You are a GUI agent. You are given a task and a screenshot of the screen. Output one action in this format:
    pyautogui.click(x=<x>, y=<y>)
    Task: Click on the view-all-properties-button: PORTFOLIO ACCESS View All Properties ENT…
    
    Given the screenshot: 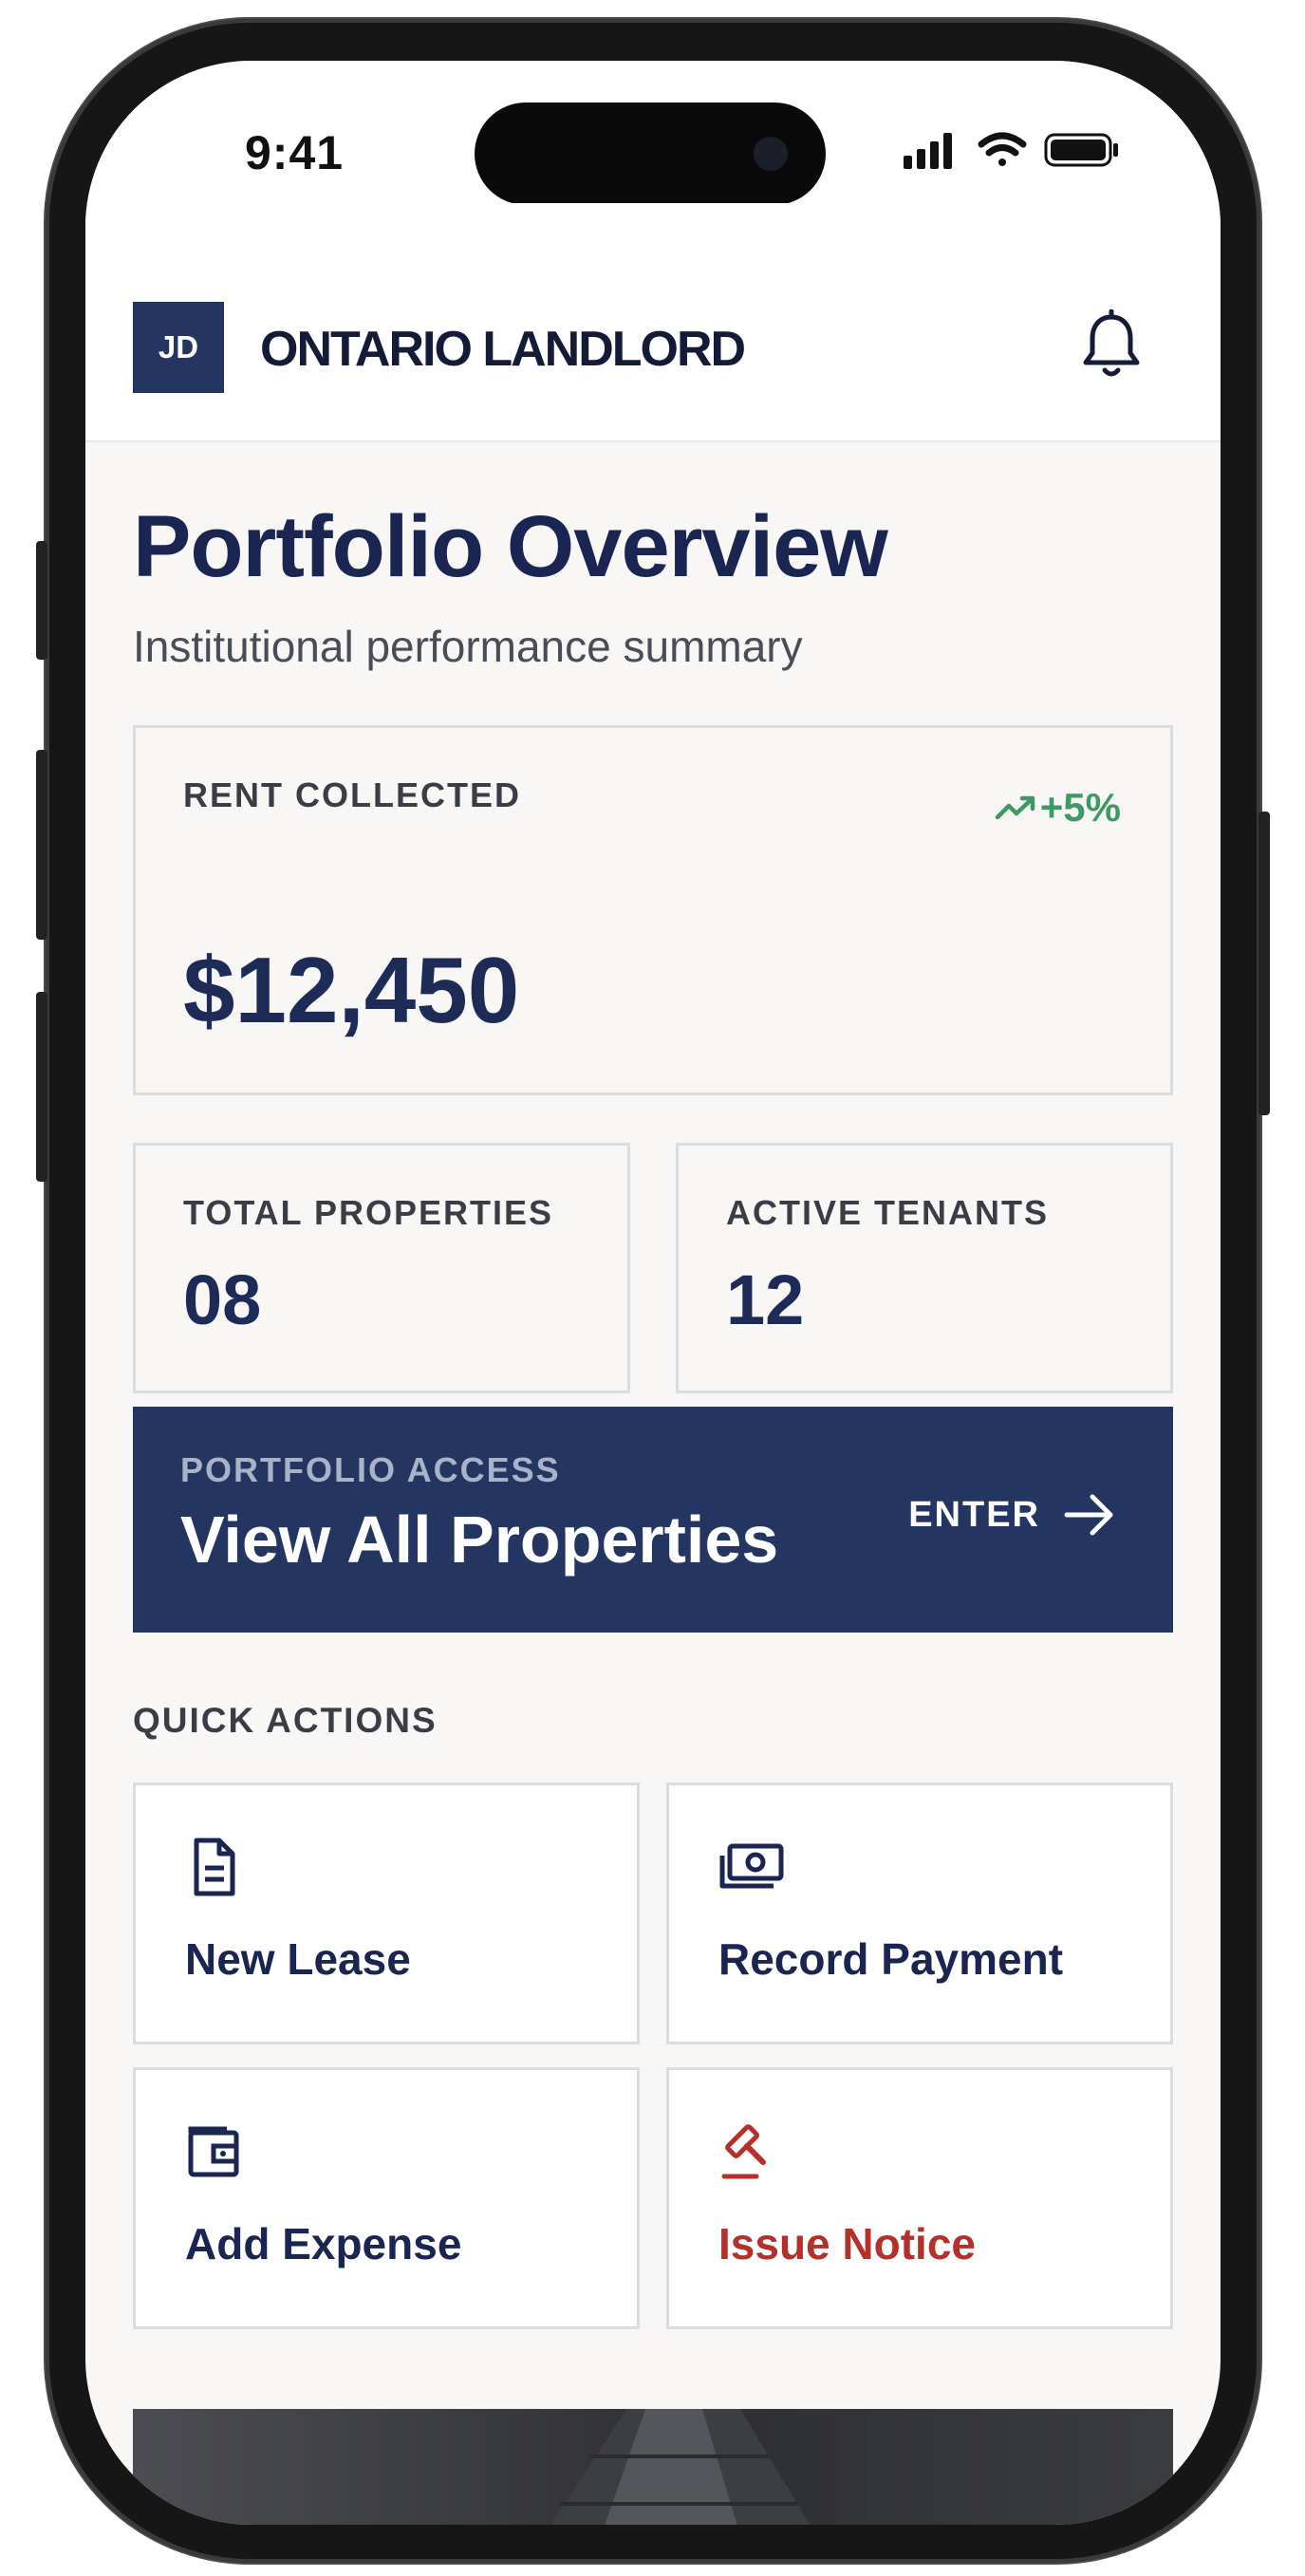 What is the action you would take?
    pyautogui.click(x=653, y=1520)
    